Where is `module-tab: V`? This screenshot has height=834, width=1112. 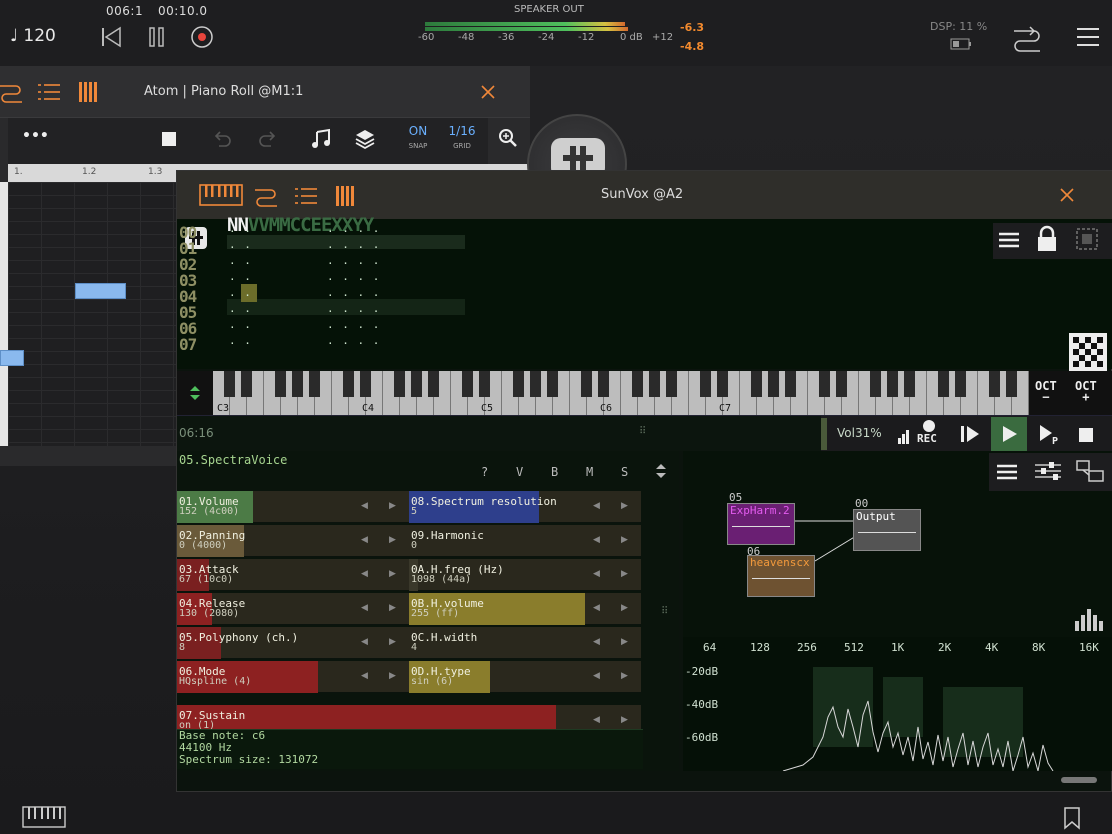
module-tab: V is located at coordinates (519, 472).